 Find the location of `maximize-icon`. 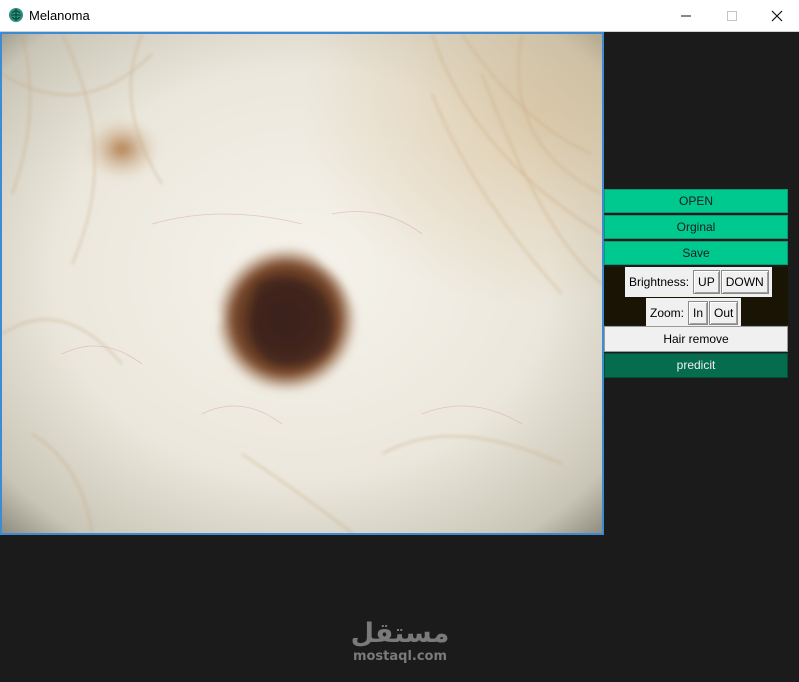

maximize-icon is located at coordinates (732, 15).